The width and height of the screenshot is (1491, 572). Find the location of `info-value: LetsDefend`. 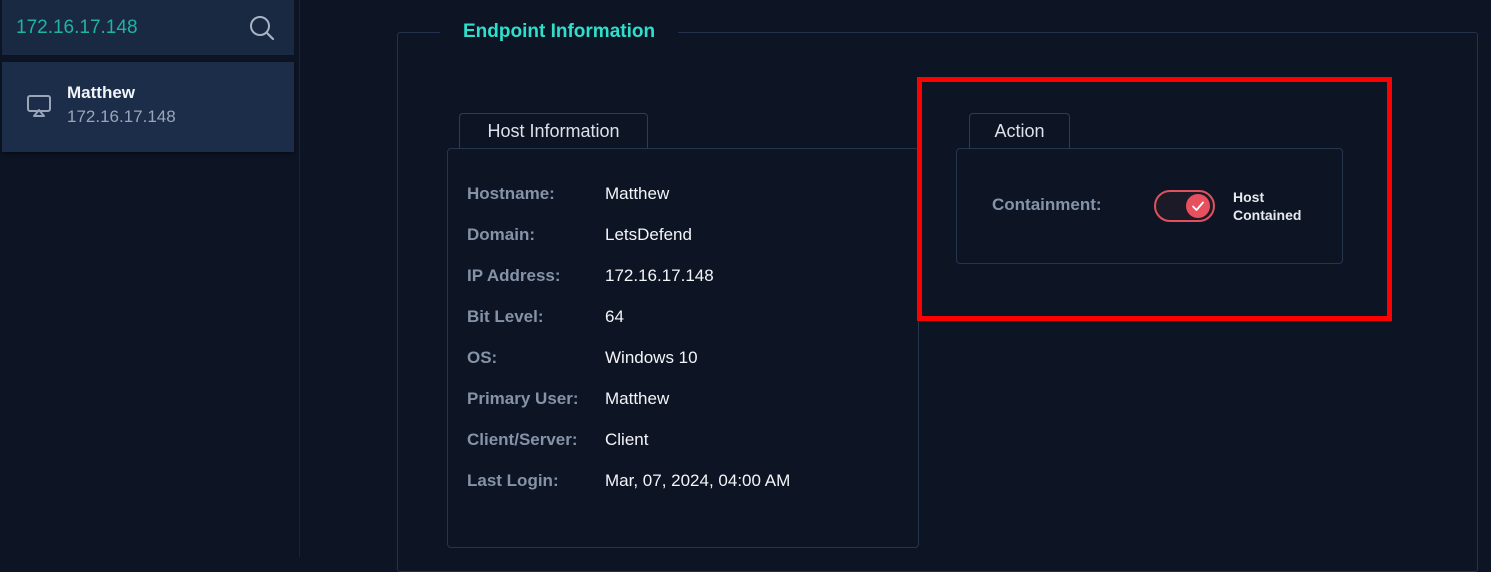

info-value: LetsDefend is located at coordinates (648, 234).